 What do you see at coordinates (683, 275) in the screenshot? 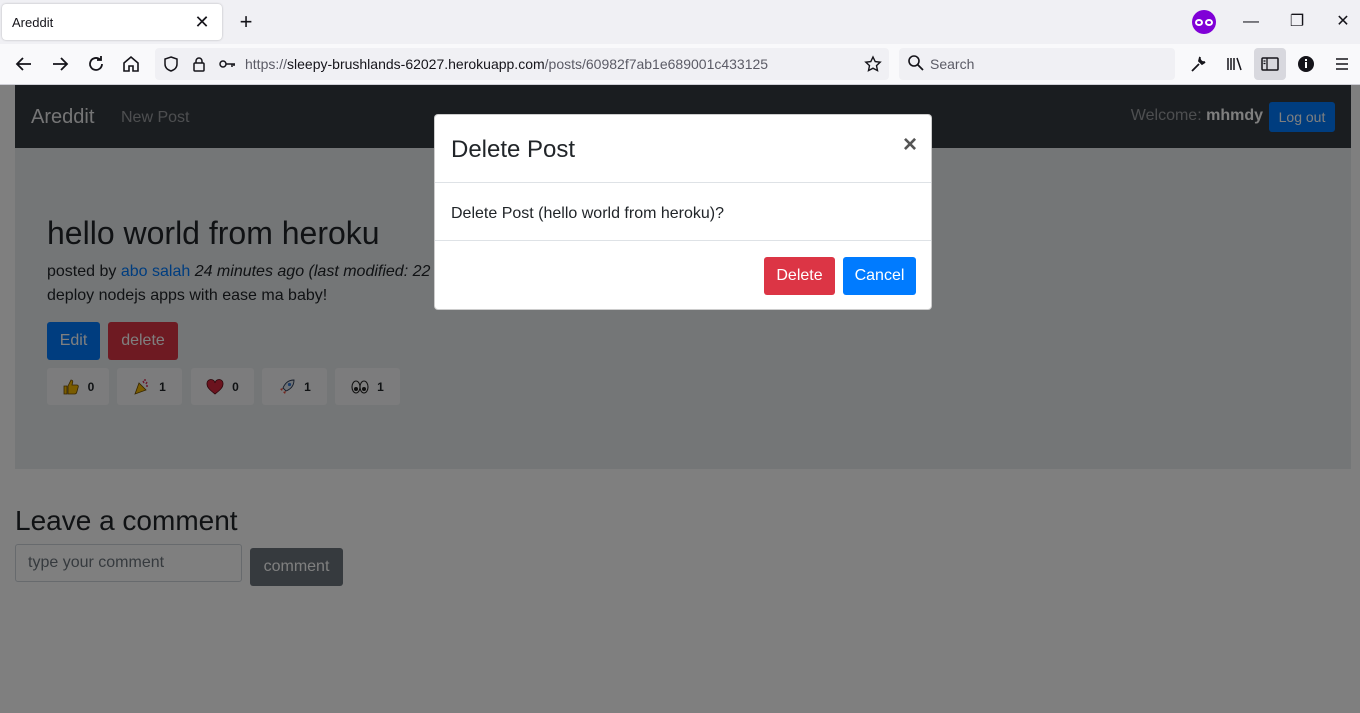
I see `modal-footer: Delete Cancel` at bounding box center [683, 275].